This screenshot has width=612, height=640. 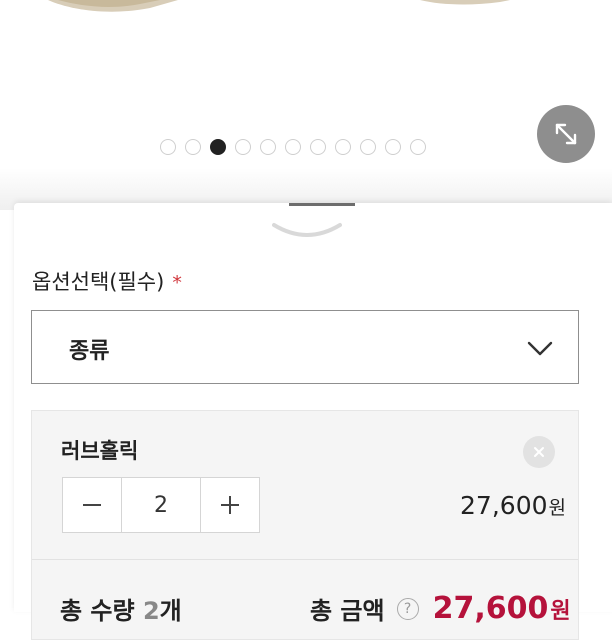 I want to click on remove-item-button, so click(x=539, y=452).